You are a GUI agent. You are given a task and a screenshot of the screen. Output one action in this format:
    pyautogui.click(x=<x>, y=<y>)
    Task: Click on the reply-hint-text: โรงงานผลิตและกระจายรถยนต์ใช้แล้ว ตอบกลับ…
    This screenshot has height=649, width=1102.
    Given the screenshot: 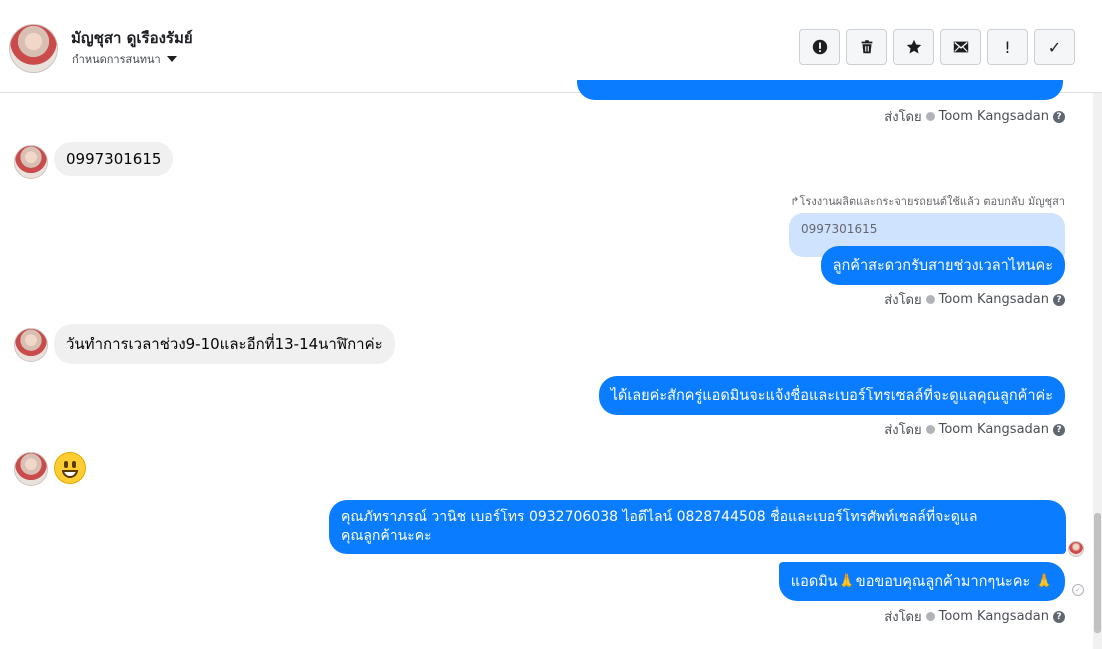 What is the action you would take?
    pyautogui.click(x=932, y=201)
    